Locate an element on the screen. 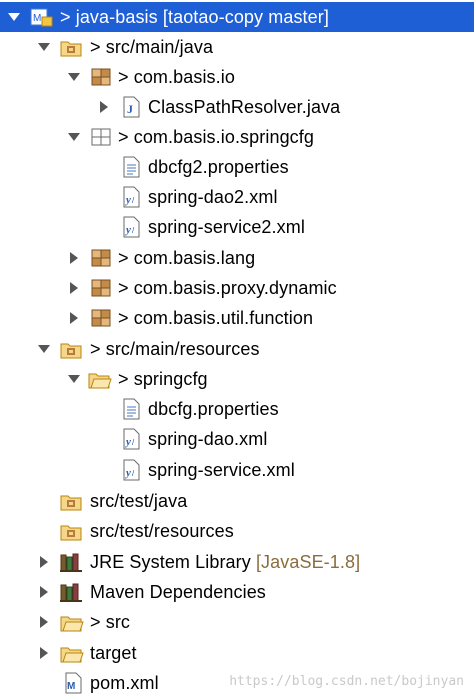 The height and width of the screenshot is (698, 474). tree-row-src-main-java: > src/main/java is located at coordinates (237, 47).